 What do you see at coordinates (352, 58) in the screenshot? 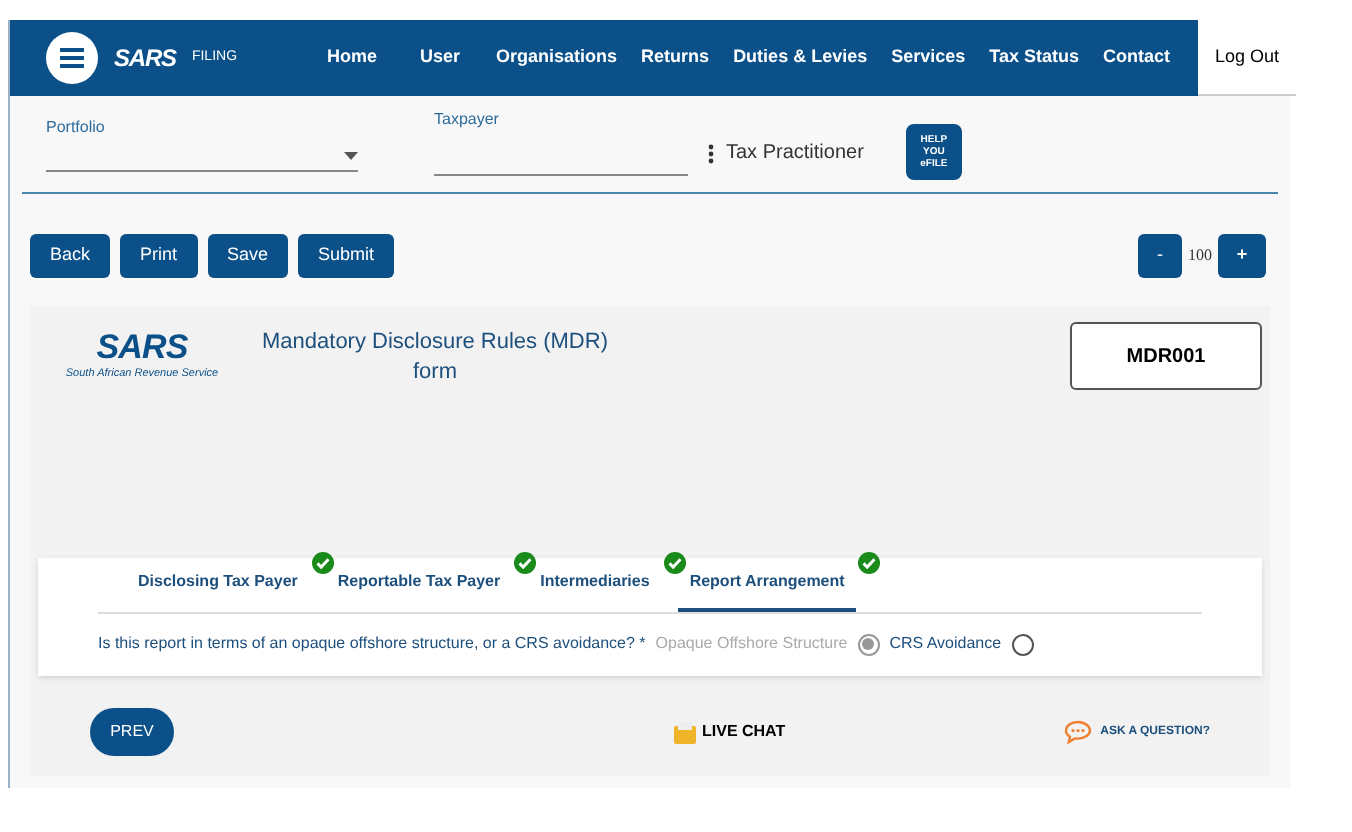
I see `nav-link: Home` at bounding box center [352, 58].